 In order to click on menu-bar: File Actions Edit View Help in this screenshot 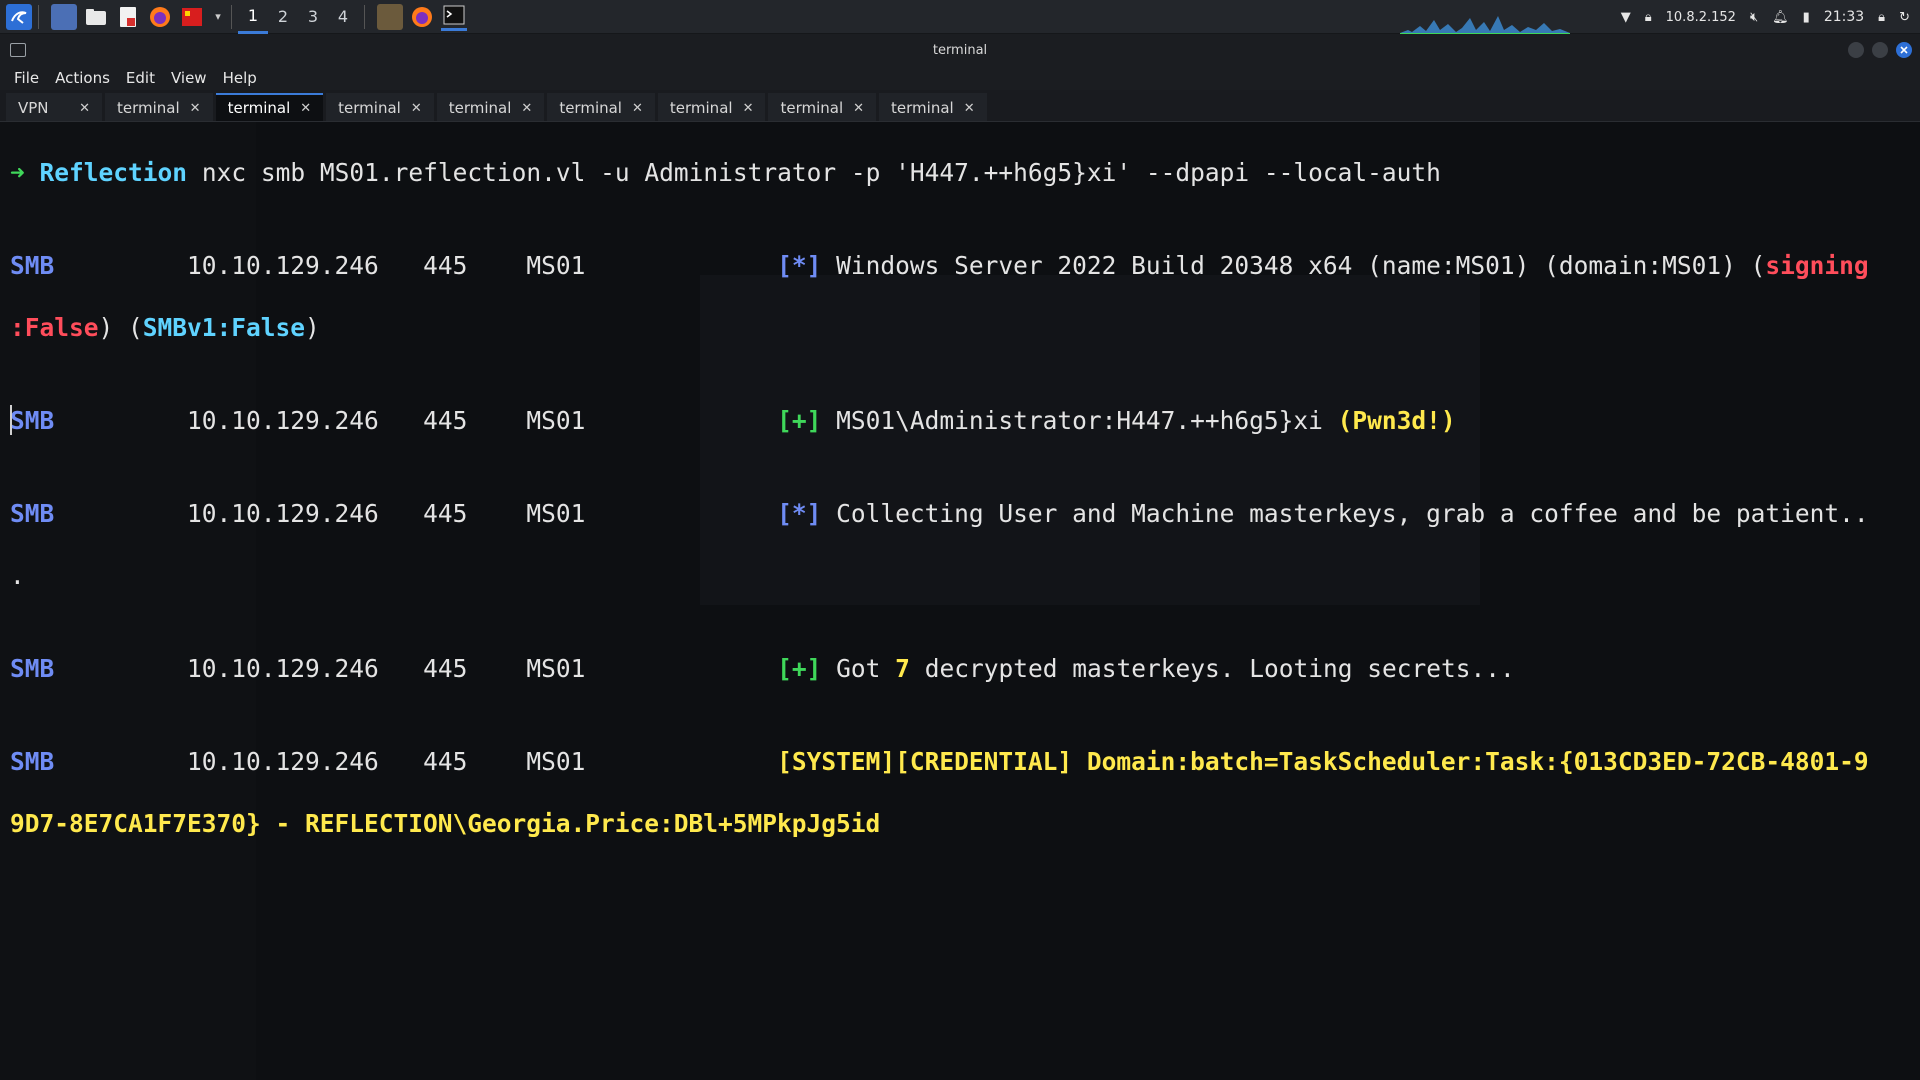, I will do `click(960, 78)`.